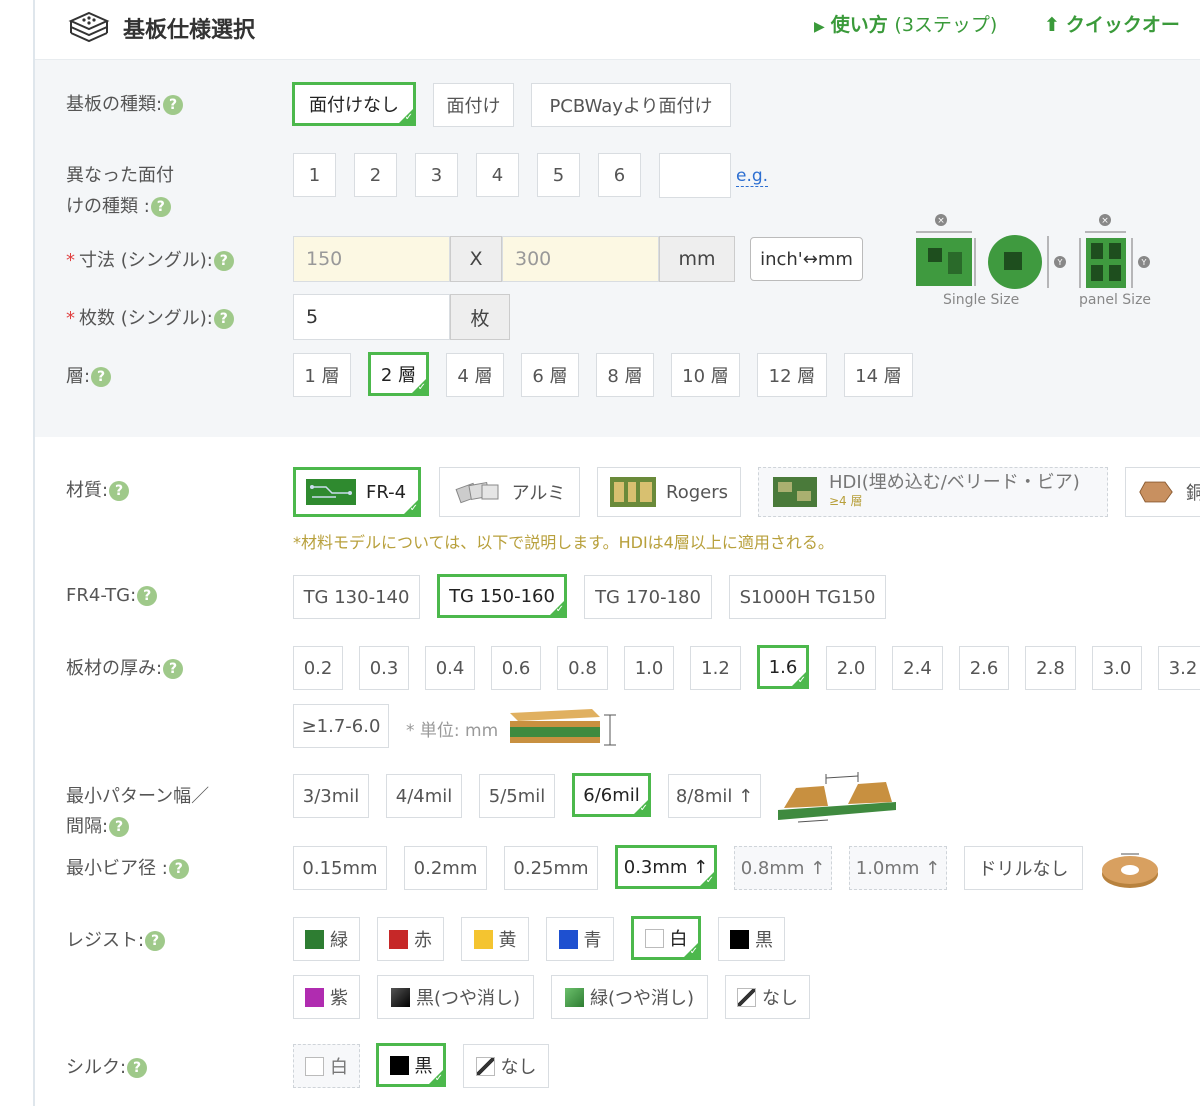  What do you see at coordinates (516, 668) in the screenshot?
I see `thickness-0-6: 0.6` at bounding box center [516, 668].